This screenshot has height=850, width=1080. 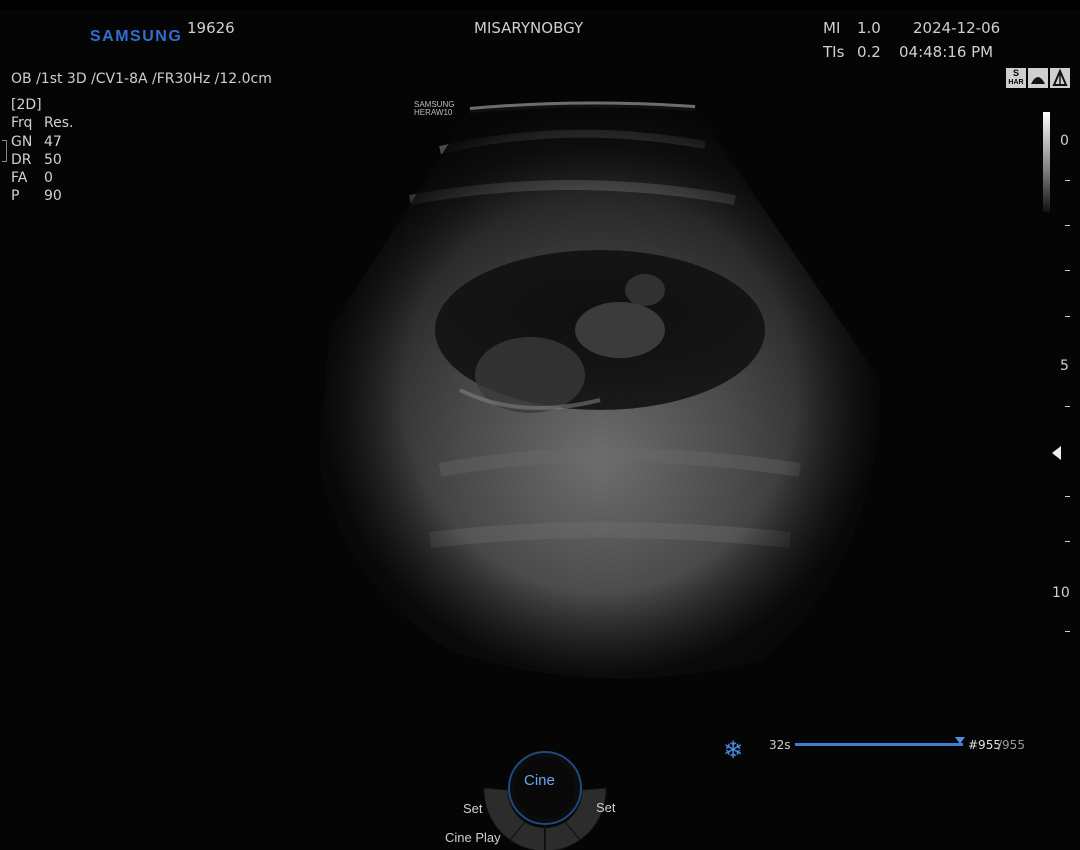 What do you see at coordinates (539, 780) in the screenshot?
I see `cine-button: Cine` at bounding box center [539, 780].